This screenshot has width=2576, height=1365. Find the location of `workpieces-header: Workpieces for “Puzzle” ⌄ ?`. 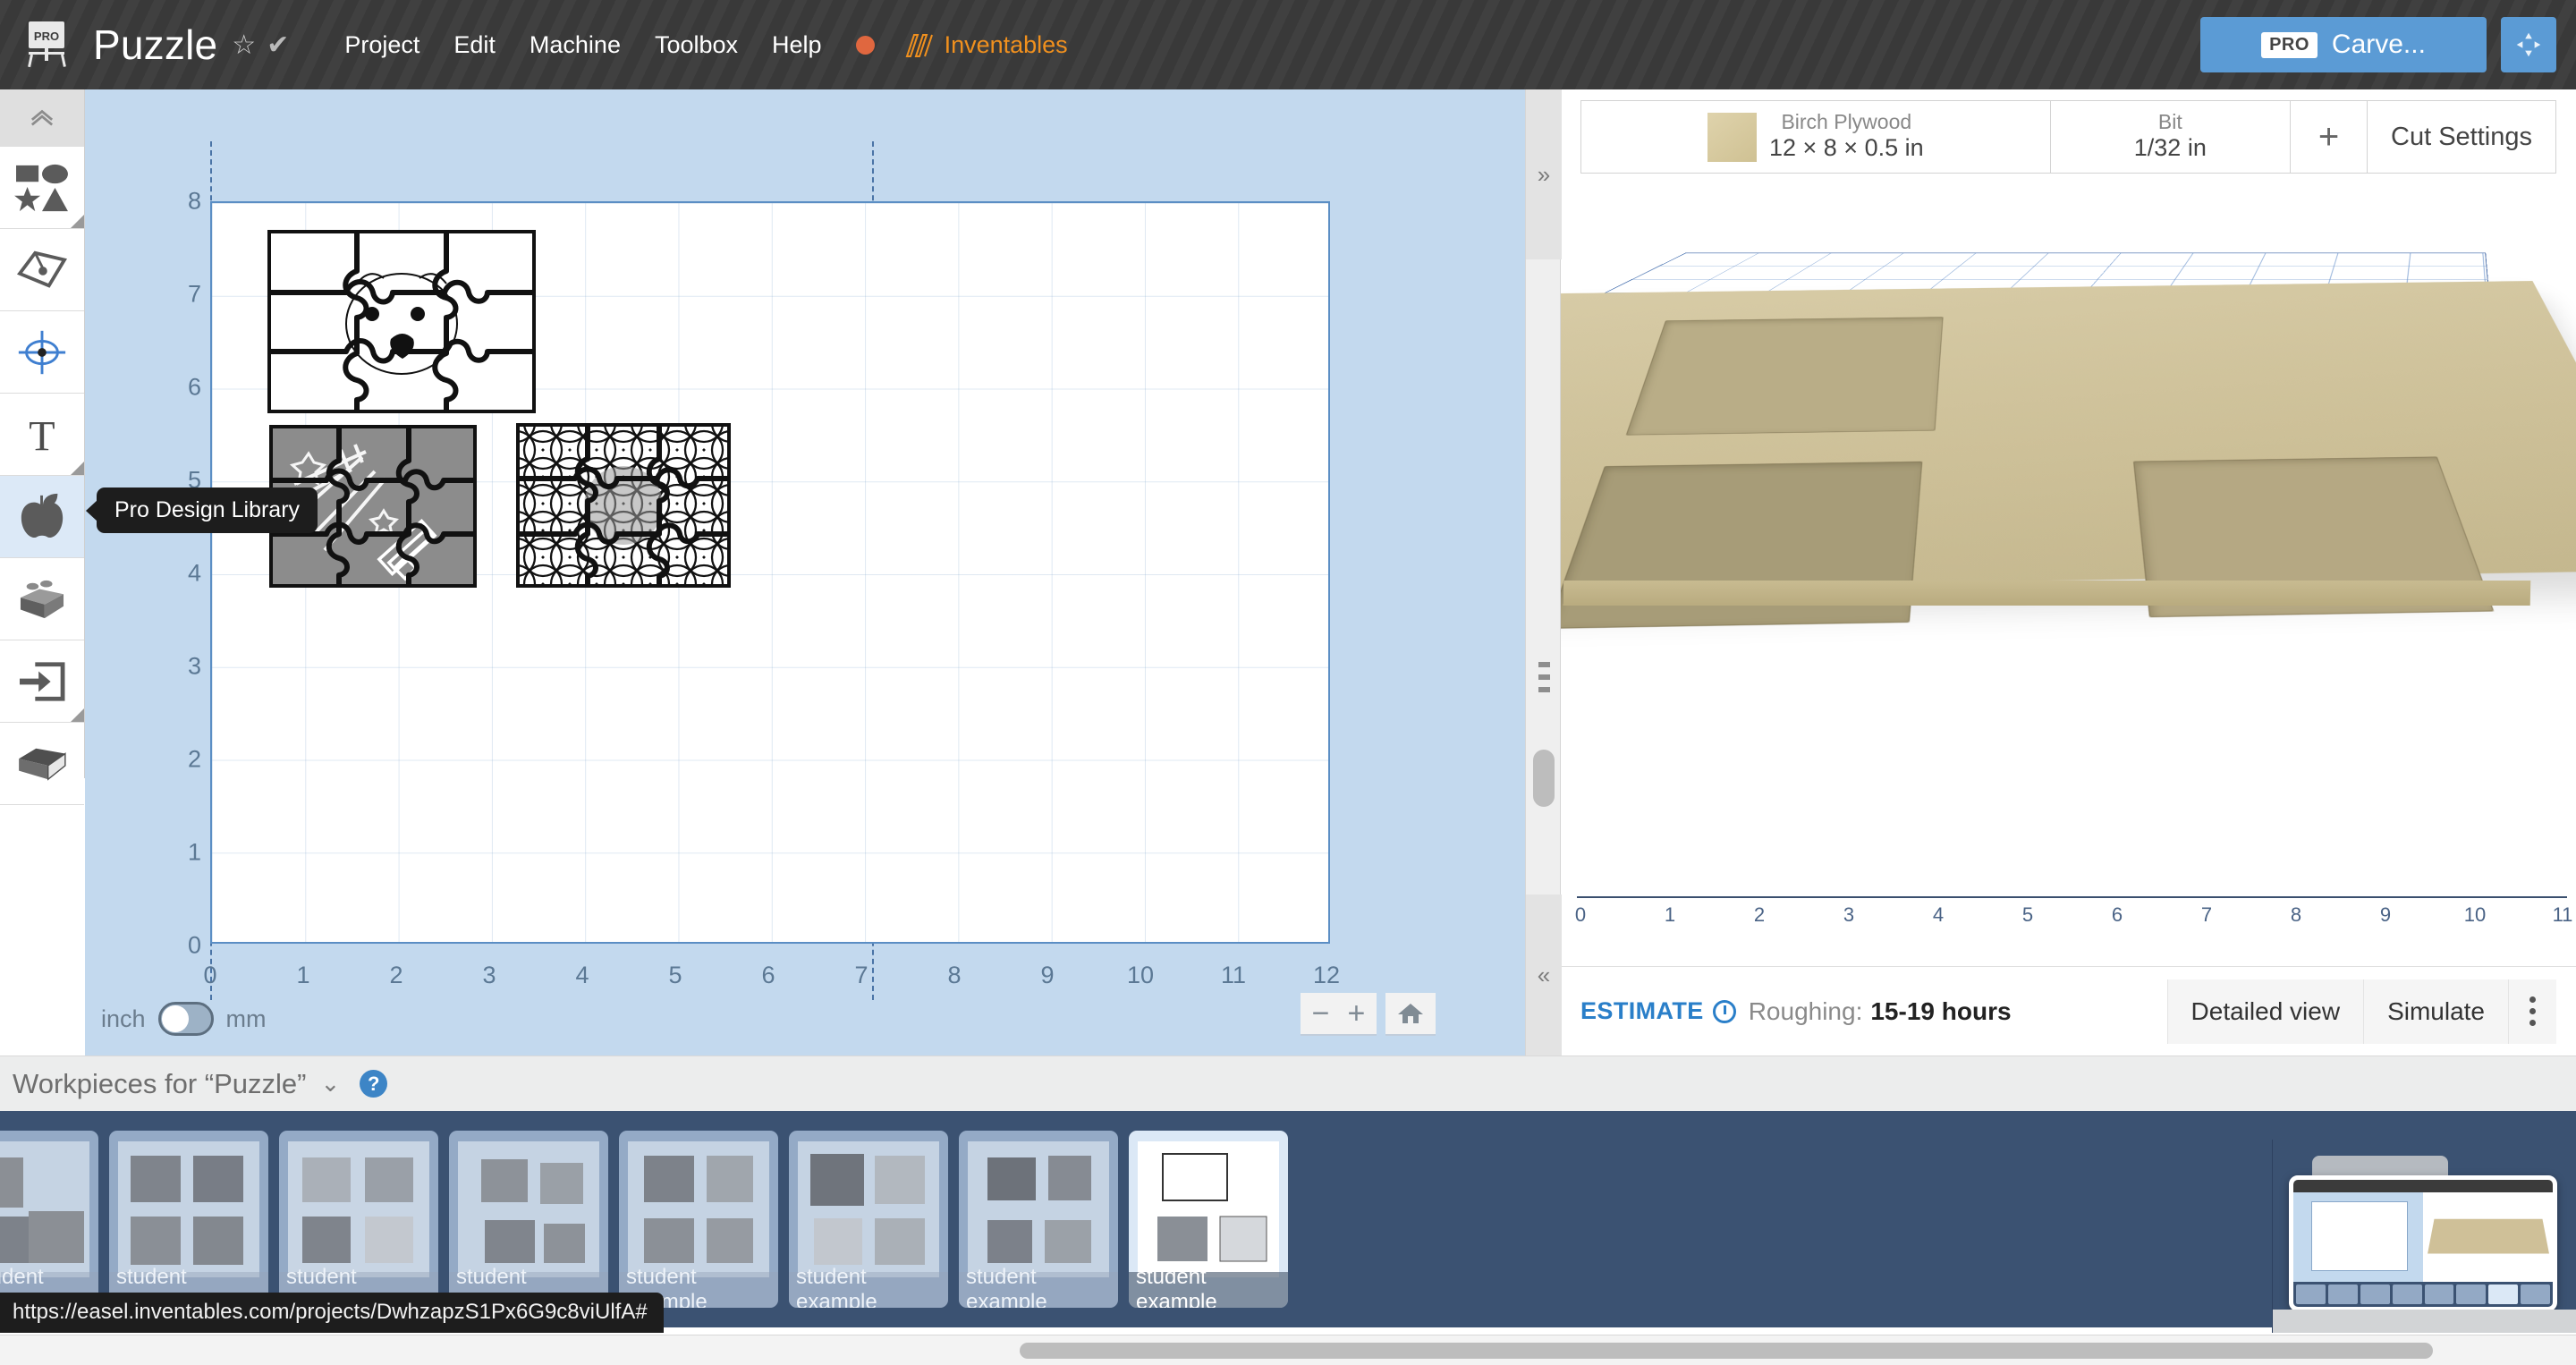

workpieces-header: Workpieces for “Puzzle” ⌄ ? is located at coordinates (1288, 1083).